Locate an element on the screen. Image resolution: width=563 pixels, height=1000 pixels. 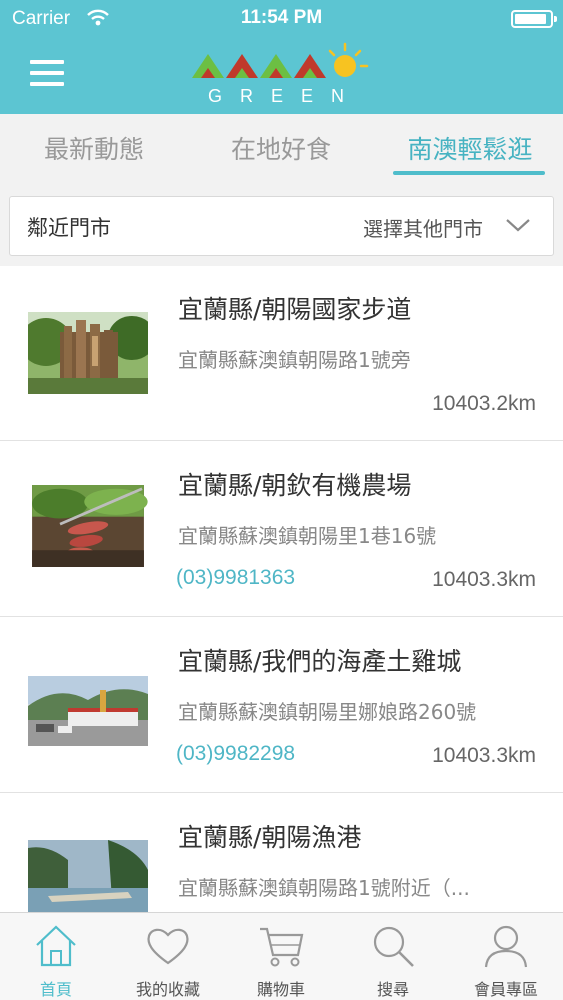
tab-latest-news: 最新動態 is located at coordinates (94, 150).